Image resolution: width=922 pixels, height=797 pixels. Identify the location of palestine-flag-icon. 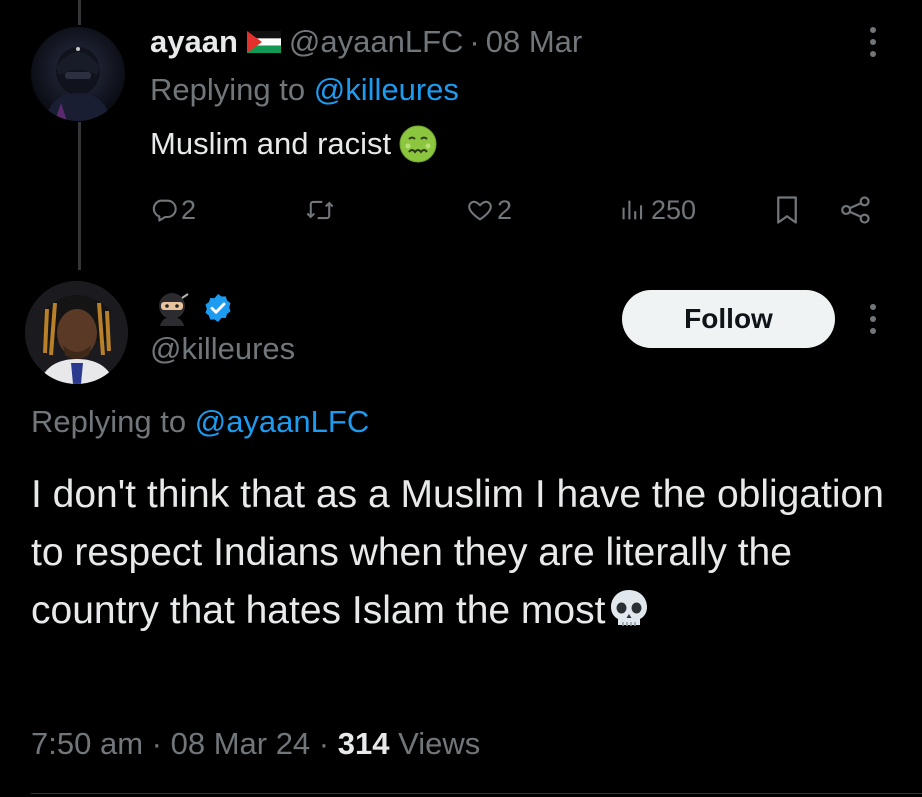
(263, 42).